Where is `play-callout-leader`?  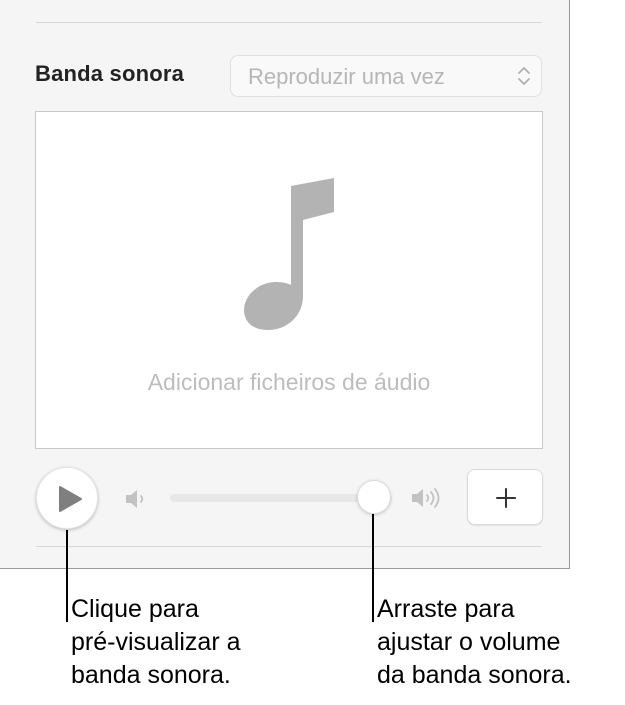 play-callout-leader is located at coordinates (67, 576).